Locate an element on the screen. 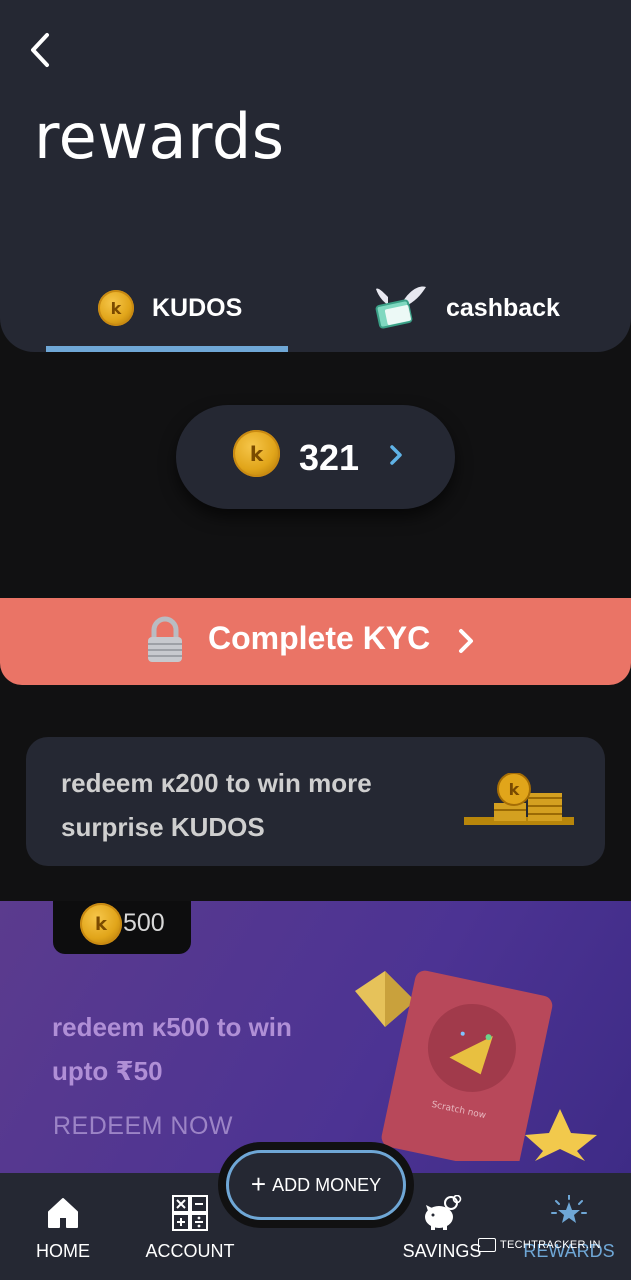 The width and height of the screenshot is (631, 1280). promo-text: redeem ᴋ500 to win upto ₹50 is located at coordinates (172, 1049).